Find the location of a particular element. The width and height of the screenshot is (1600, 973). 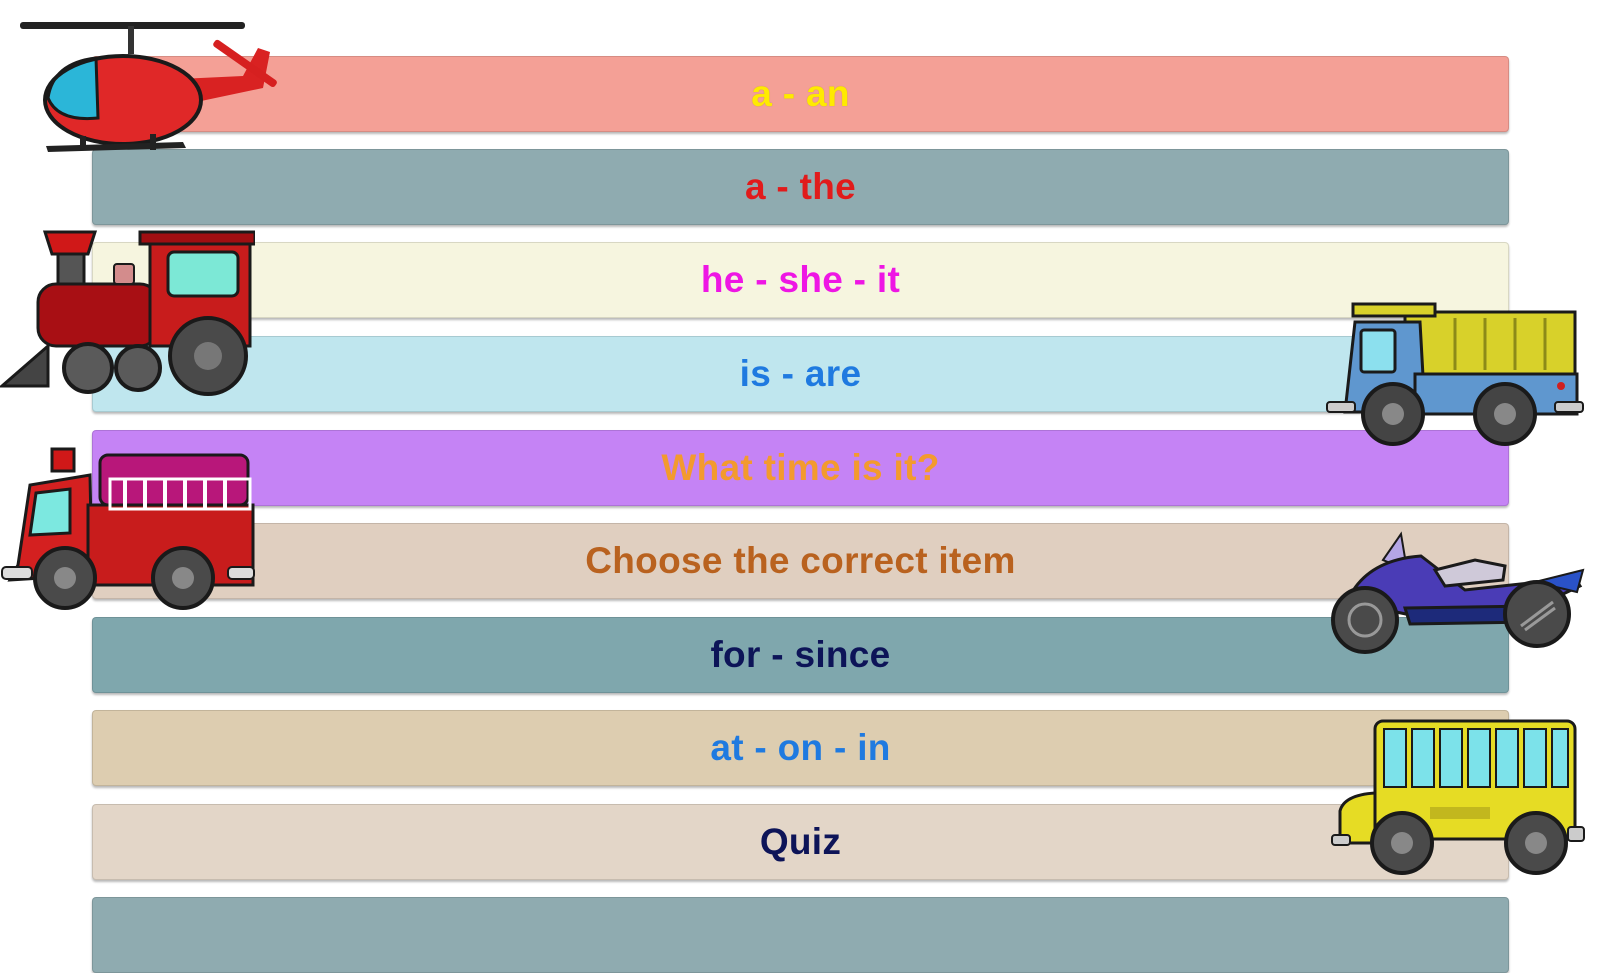

motorcycle-icon is located at coordinates (1455, 592).